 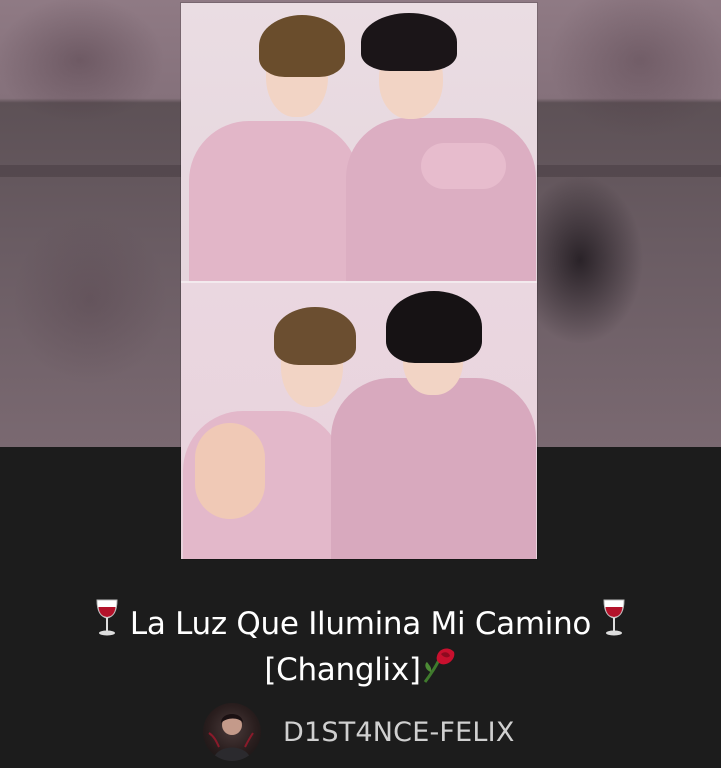 I want to click on story-title-line2: [Changlix], so click(x=360, y=669).